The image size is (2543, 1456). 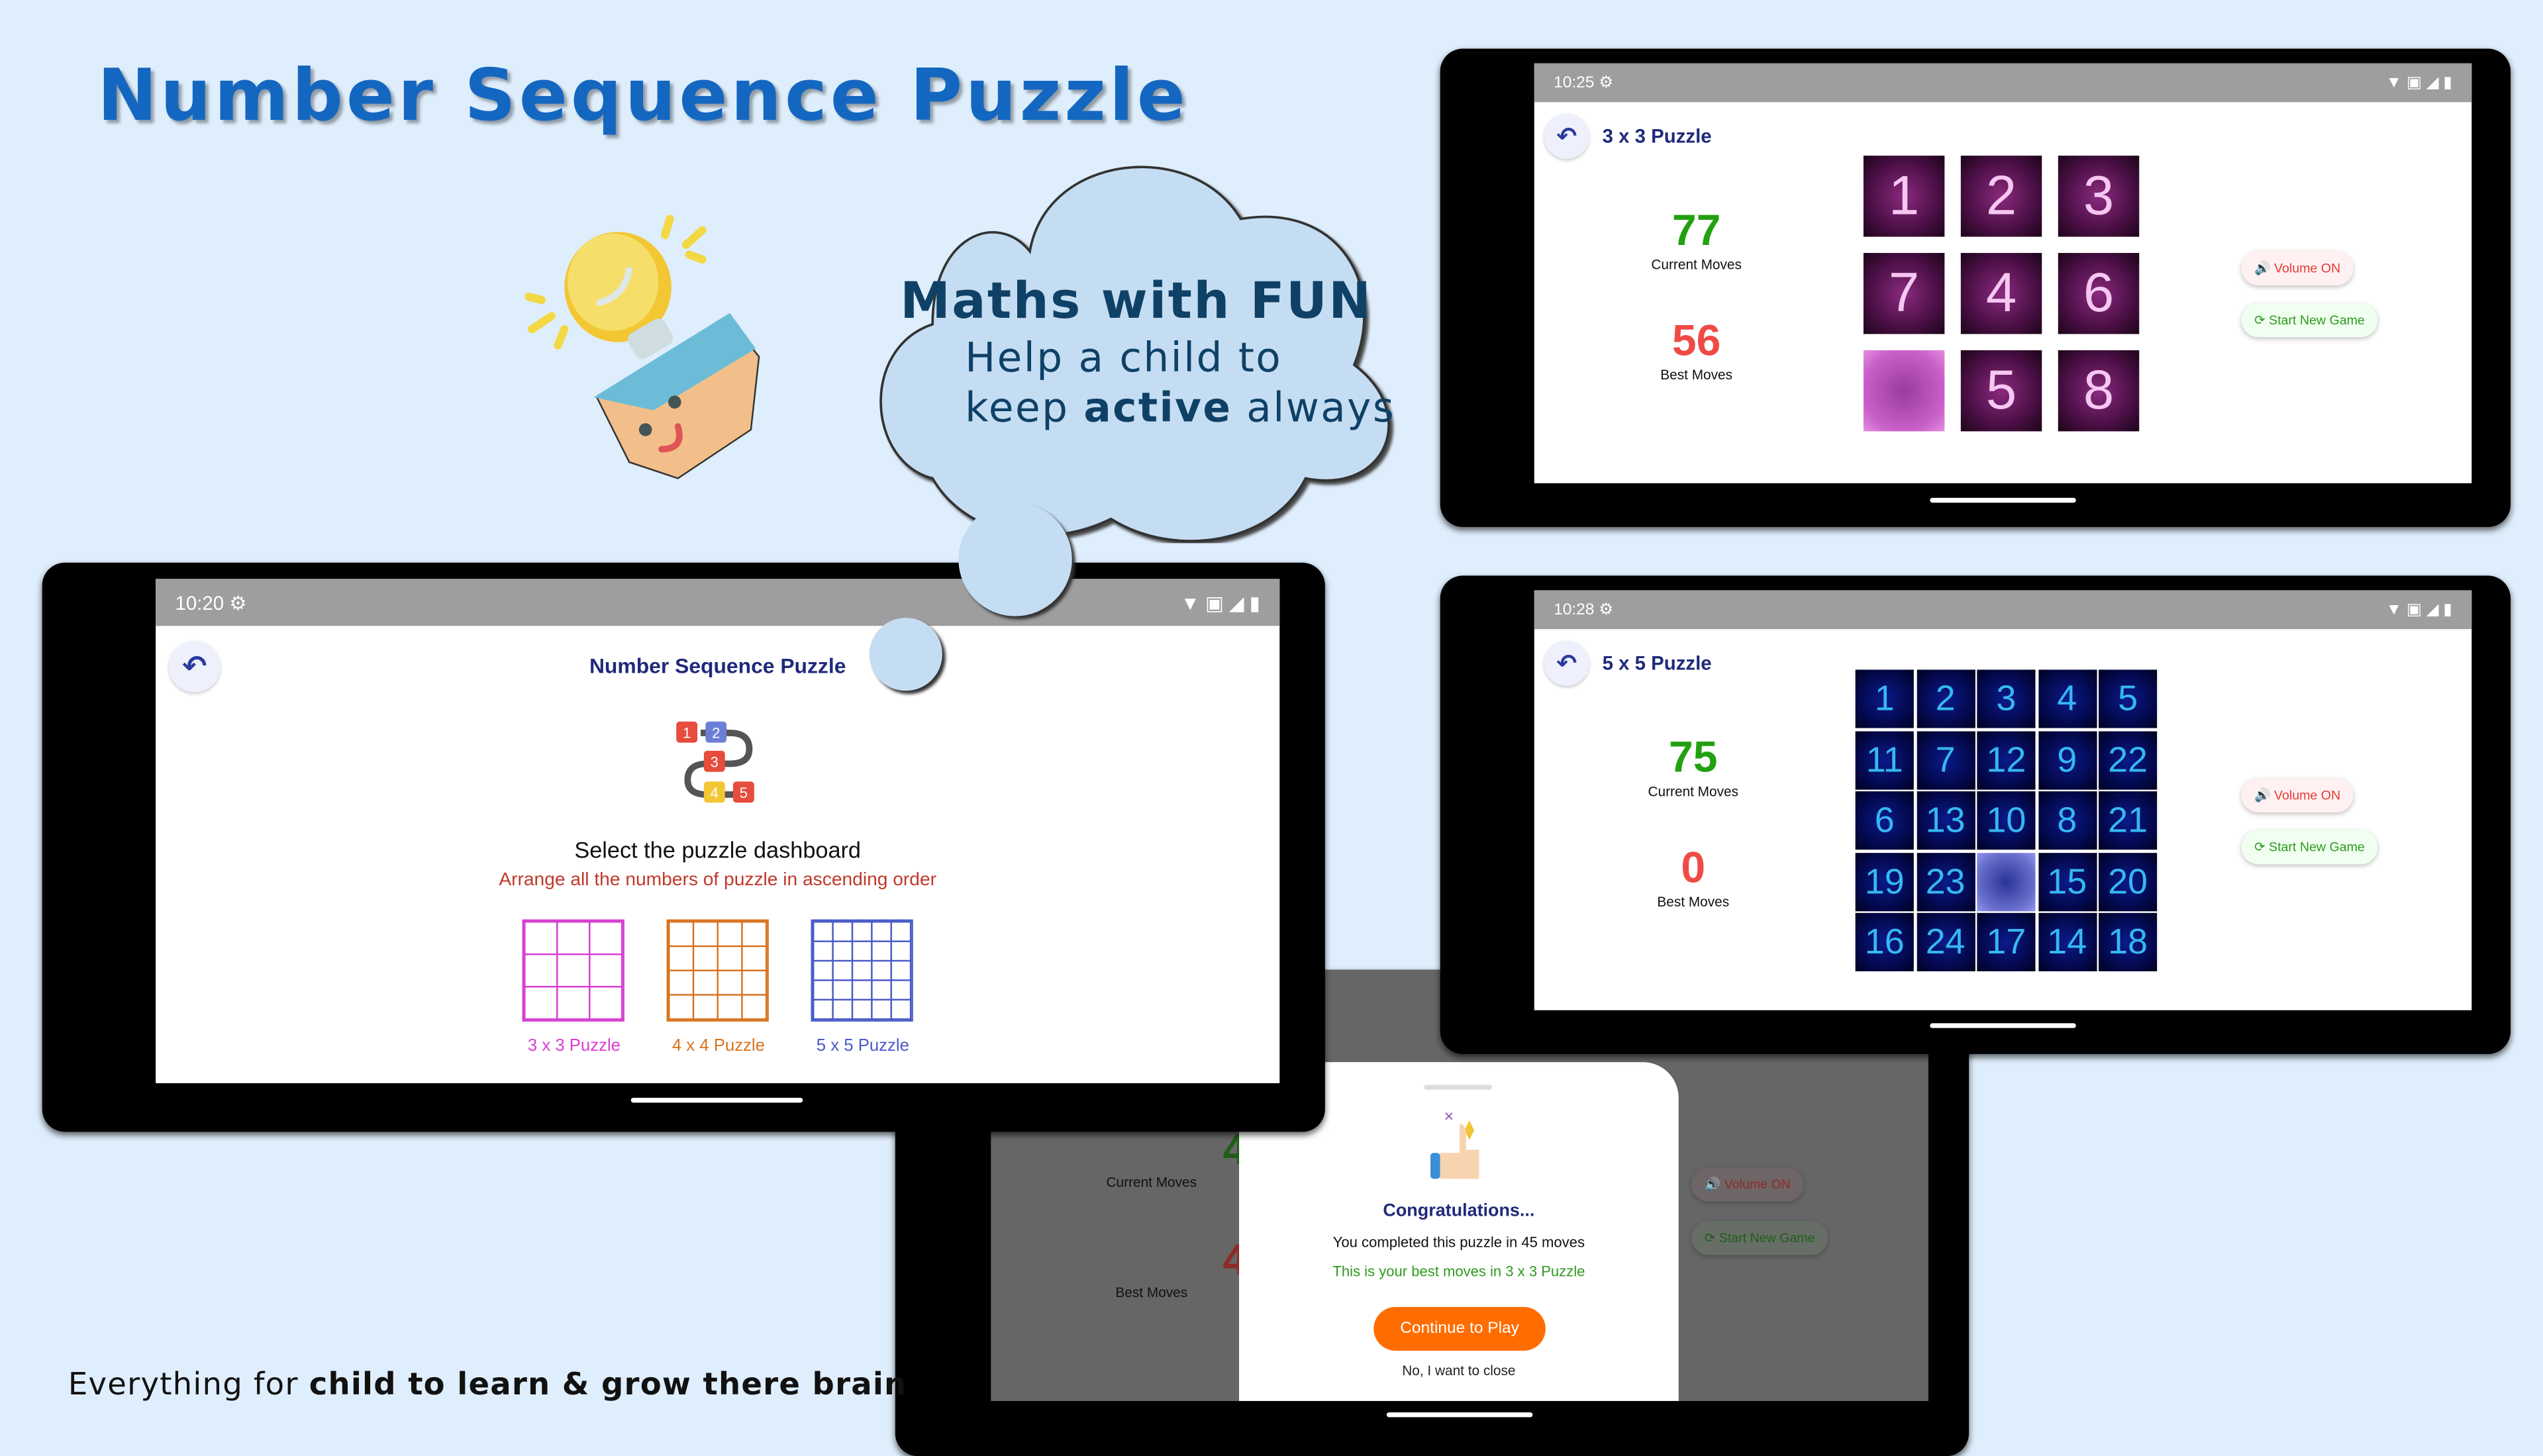 What do you see at coordinates (188, 1385) in the screenshot?
I see `tagline-a: Everything for` at bounding box center [188, 1385].